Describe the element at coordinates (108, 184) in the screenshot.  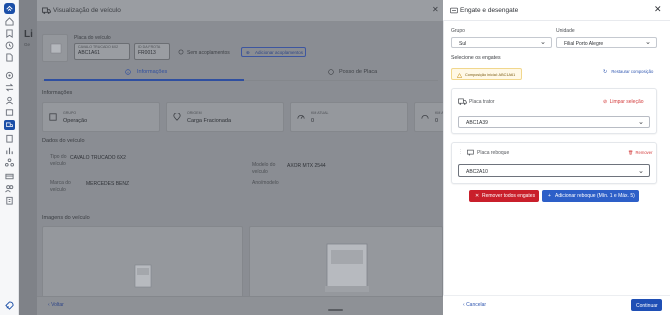
I see `vehicle-brand-value: MERCEDES BENZ` at that location.